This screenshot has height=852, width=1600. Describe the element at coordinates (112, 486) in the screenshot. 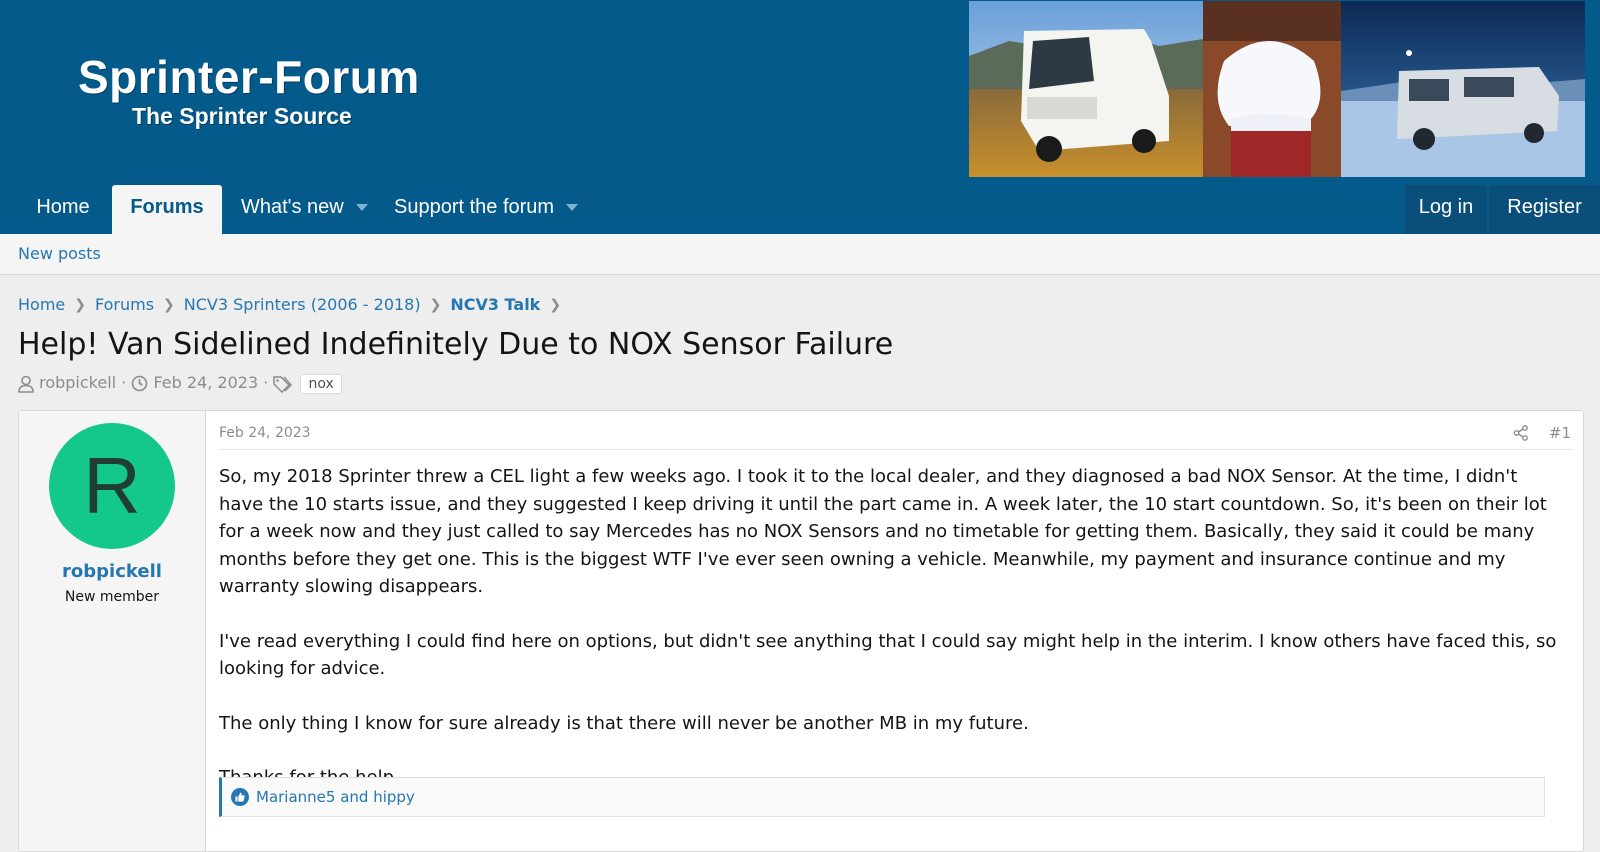

I see `avatar: R` at that location.